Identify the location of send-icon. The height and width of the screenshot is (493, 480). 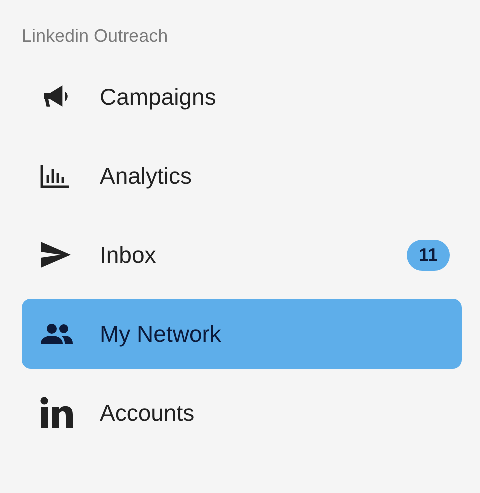
(56, 255).